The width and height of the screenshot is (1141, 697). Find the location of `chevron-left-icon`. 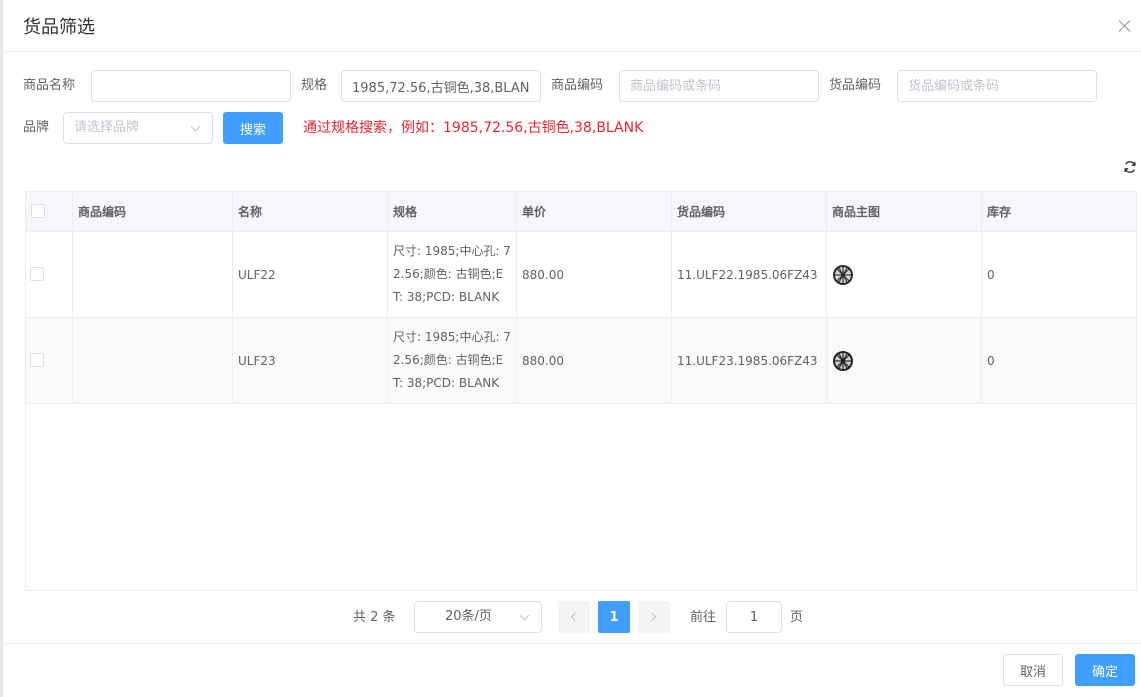

chevron-left-icon is located at coordinates (575, 617).